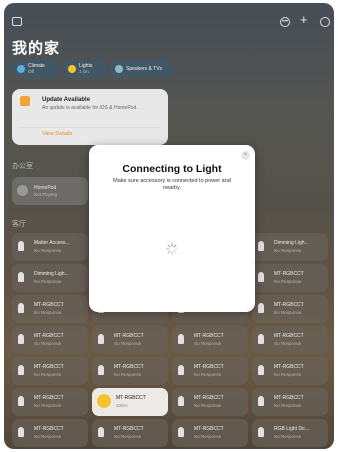 This screenshot has height=452, width=338. I want to click on dialog-title: Connecting to Light, so click(172, 169).